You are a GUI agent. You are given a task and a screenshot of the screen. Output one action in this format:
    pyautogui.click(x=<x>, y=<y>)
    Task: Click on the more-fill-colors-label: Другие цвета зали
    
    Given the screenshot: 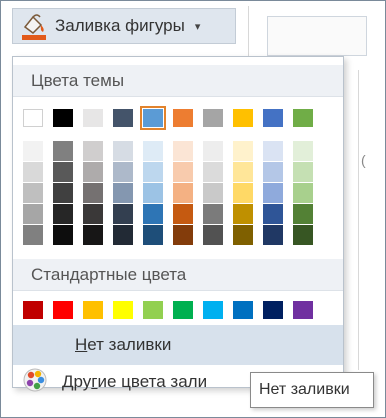 What is the action you would take?
    pyautogui.click(x=135, y=381)
    